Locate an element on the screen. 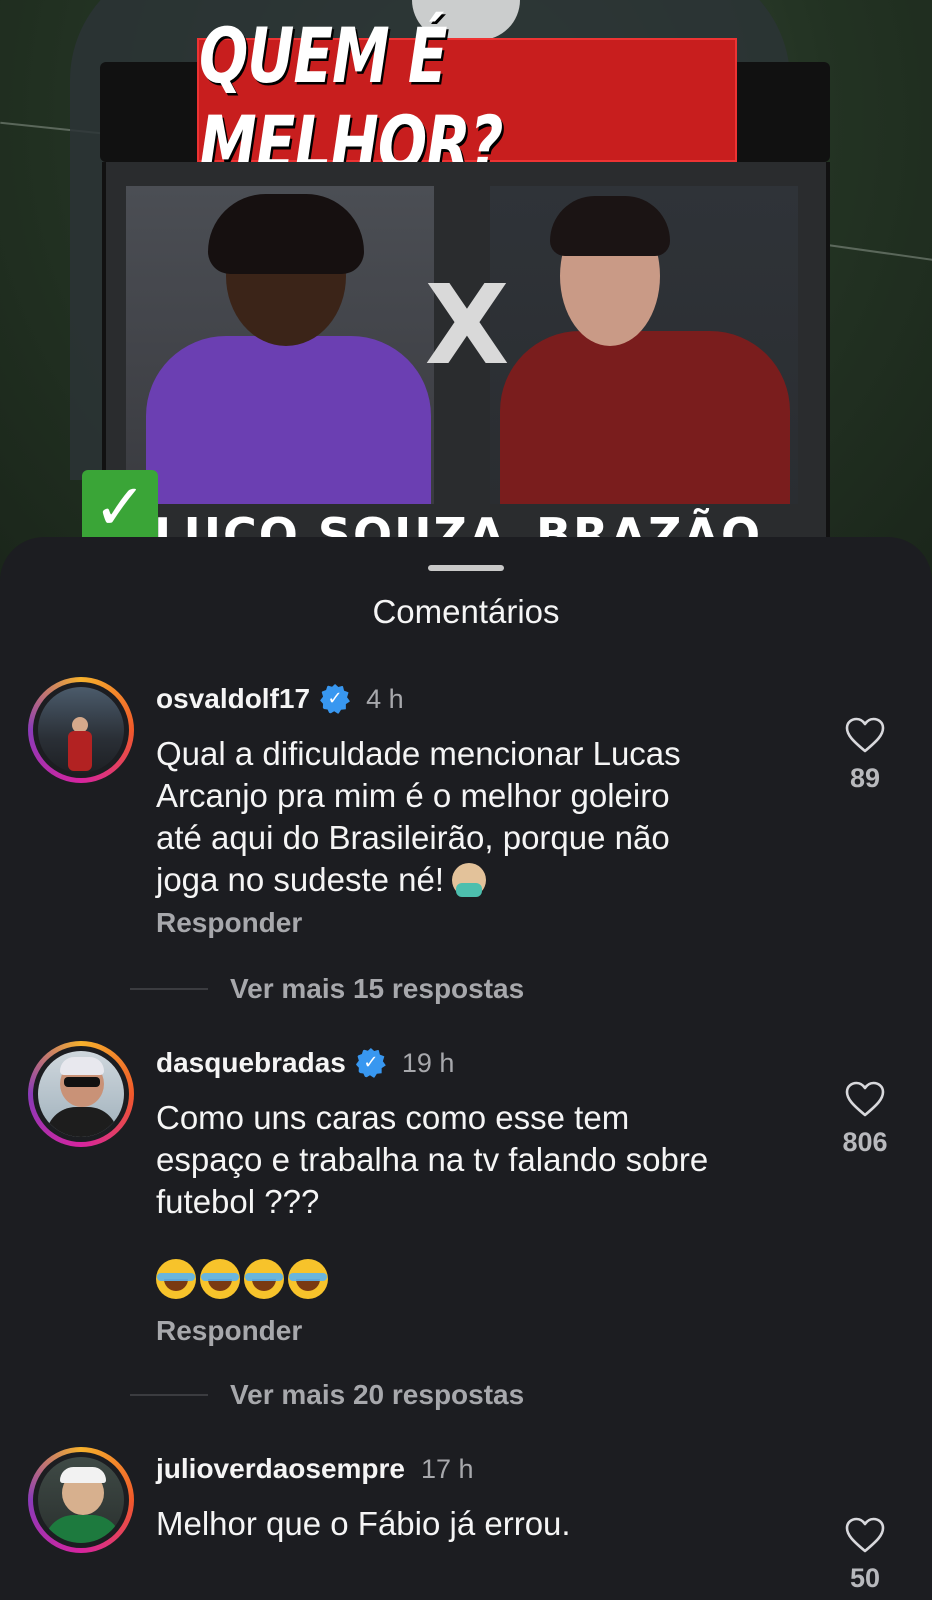  comment-header: julioverdaosempre 17 h is located at coordinates (315, 1469).